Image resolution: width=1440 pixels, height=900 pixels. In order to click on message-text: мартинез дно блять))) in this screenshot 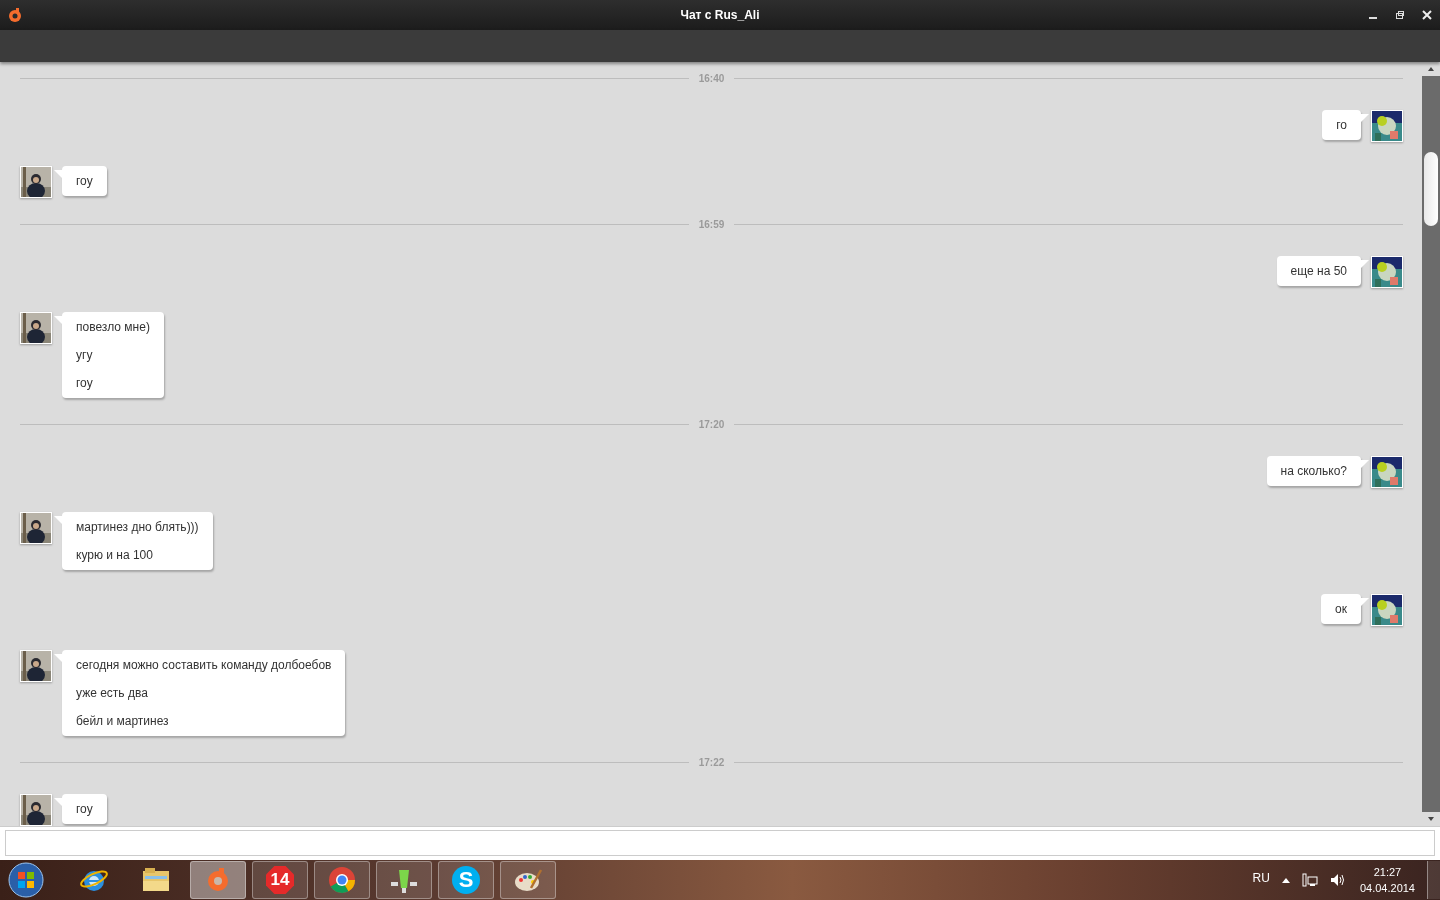, I will do `click(137, 527)`.